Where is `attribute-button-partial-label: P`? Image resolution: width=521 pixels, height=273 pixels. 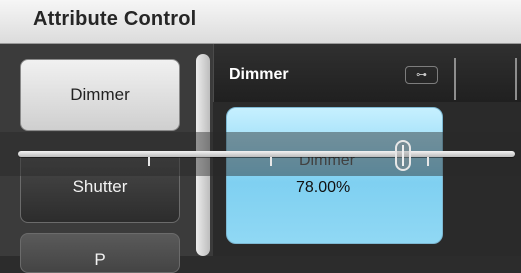
attribute-button-partial-label: P is located at coordinates (100, 259).